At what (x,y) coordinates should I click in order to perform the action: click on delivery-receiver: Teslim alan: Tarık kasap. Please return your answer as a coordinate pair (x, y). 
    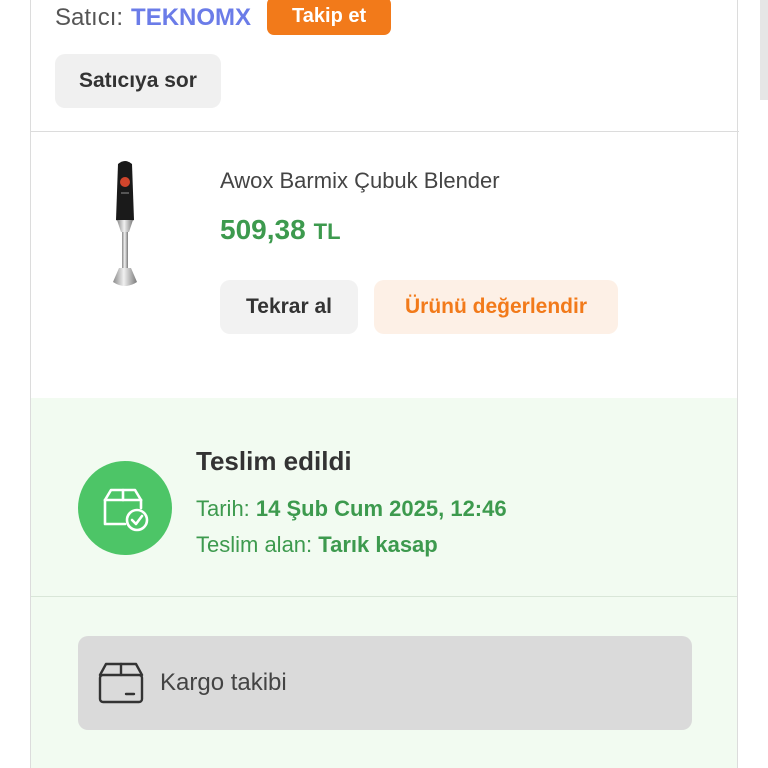
    Looking at the image, I should click on (317, 545).